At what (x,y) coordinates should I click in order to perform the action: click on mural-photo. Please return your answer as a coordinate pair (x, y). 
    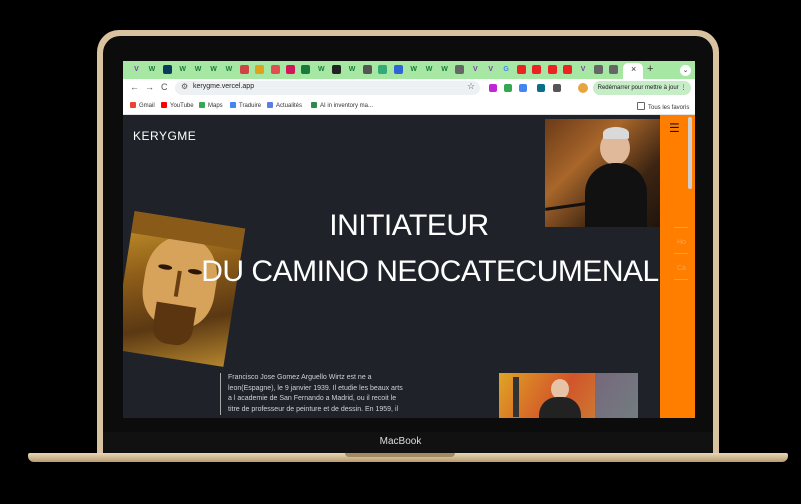
    Looking at the image, I should click on (568, 395).